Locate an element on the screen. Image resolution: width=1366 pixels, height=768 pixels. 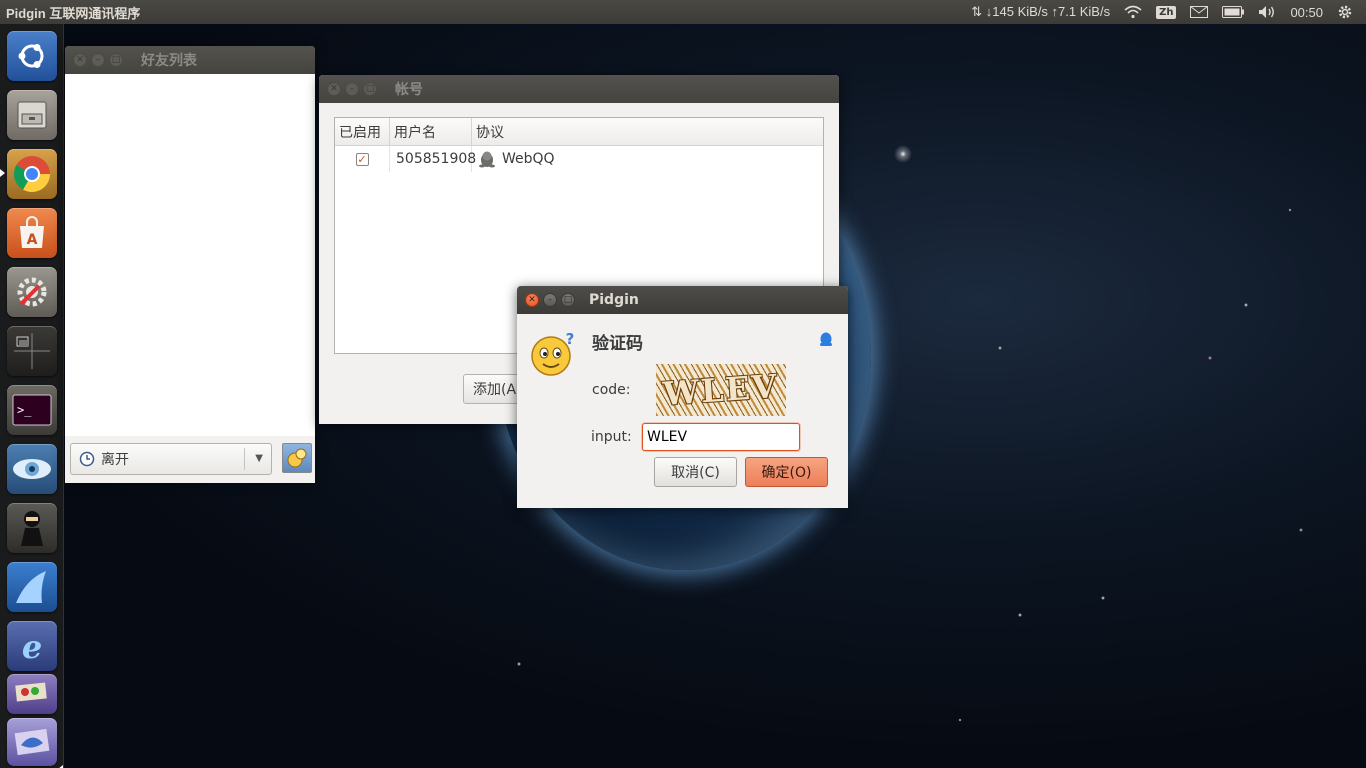
workspace-switcher-icon is located at coordinates (32, 351).